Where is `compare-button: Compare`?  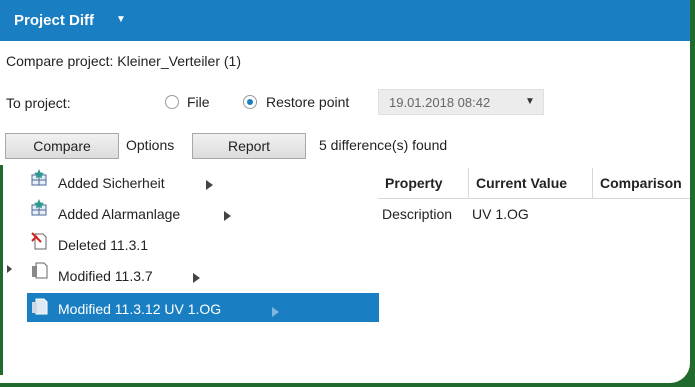 compare-button: Compare is located at coordinates (62, 146).